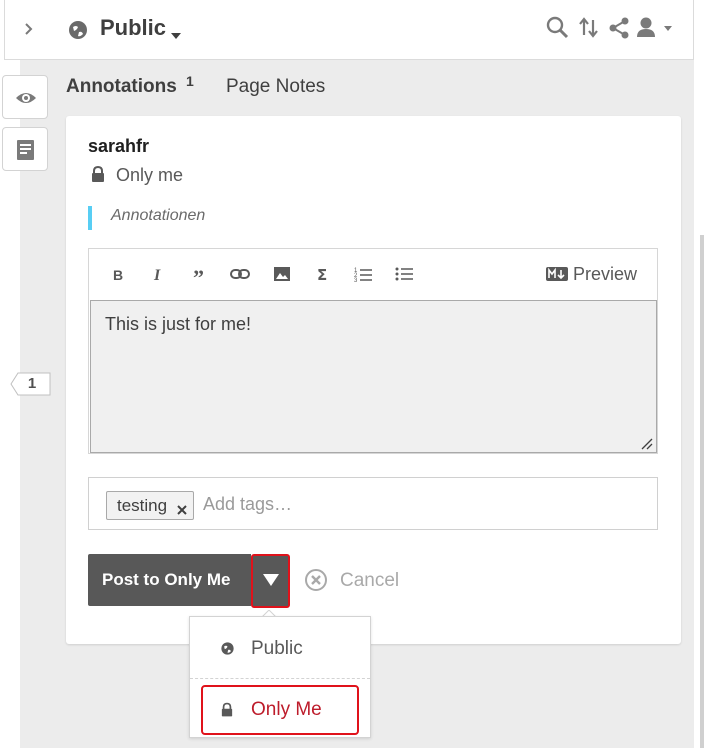 This screenshot has height=748, width=704. I want to click on top-bar: Public, so click(349, 30).